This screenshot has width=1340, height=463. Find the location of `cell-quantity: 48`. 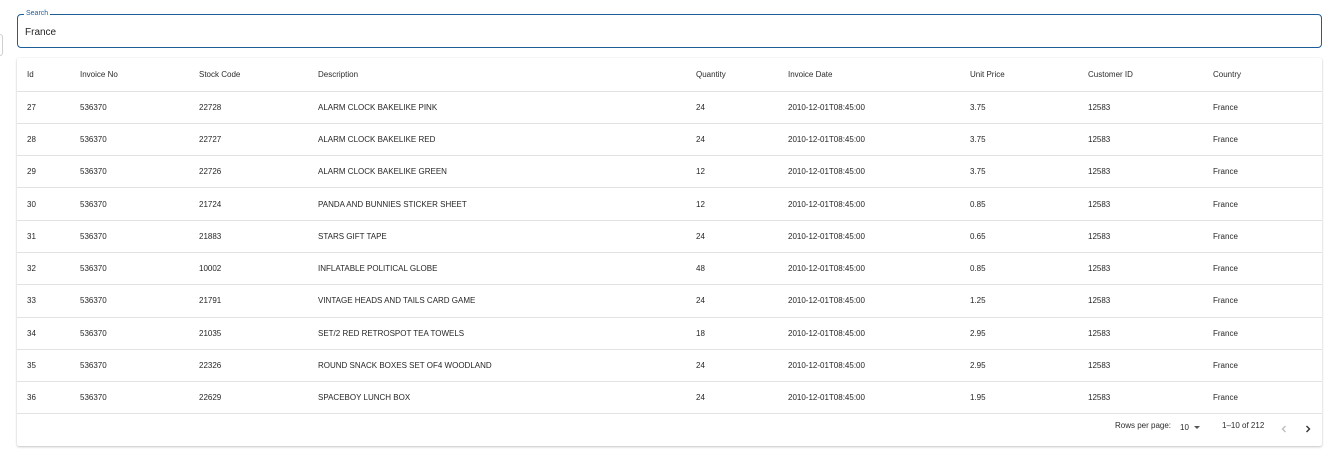

cell-quantity: 48 is located at coordinates (732, 269).